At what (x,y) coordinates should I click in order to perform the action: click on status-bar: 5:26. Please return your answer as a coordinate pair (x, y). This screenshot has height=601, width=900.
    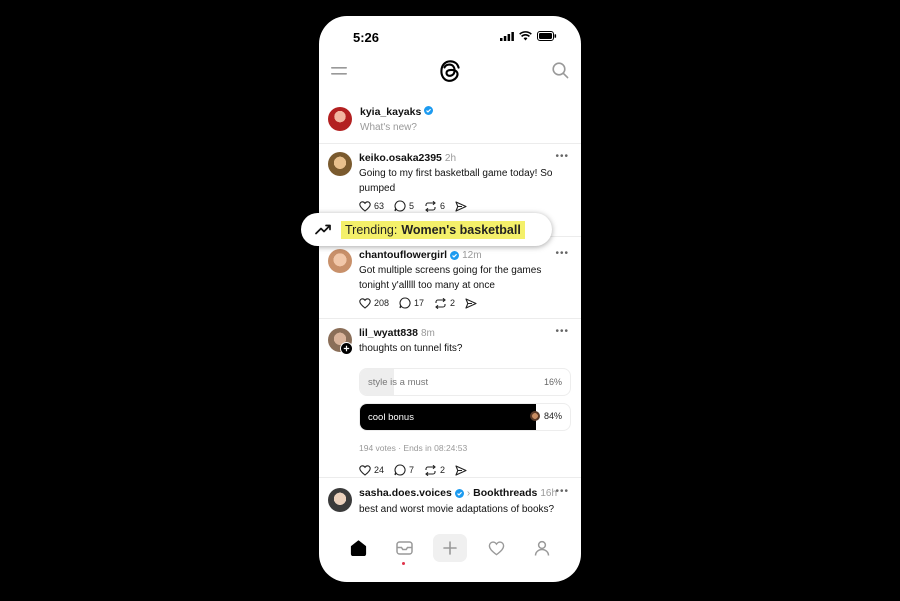
    Looking at the image, I should click on (450, 36).